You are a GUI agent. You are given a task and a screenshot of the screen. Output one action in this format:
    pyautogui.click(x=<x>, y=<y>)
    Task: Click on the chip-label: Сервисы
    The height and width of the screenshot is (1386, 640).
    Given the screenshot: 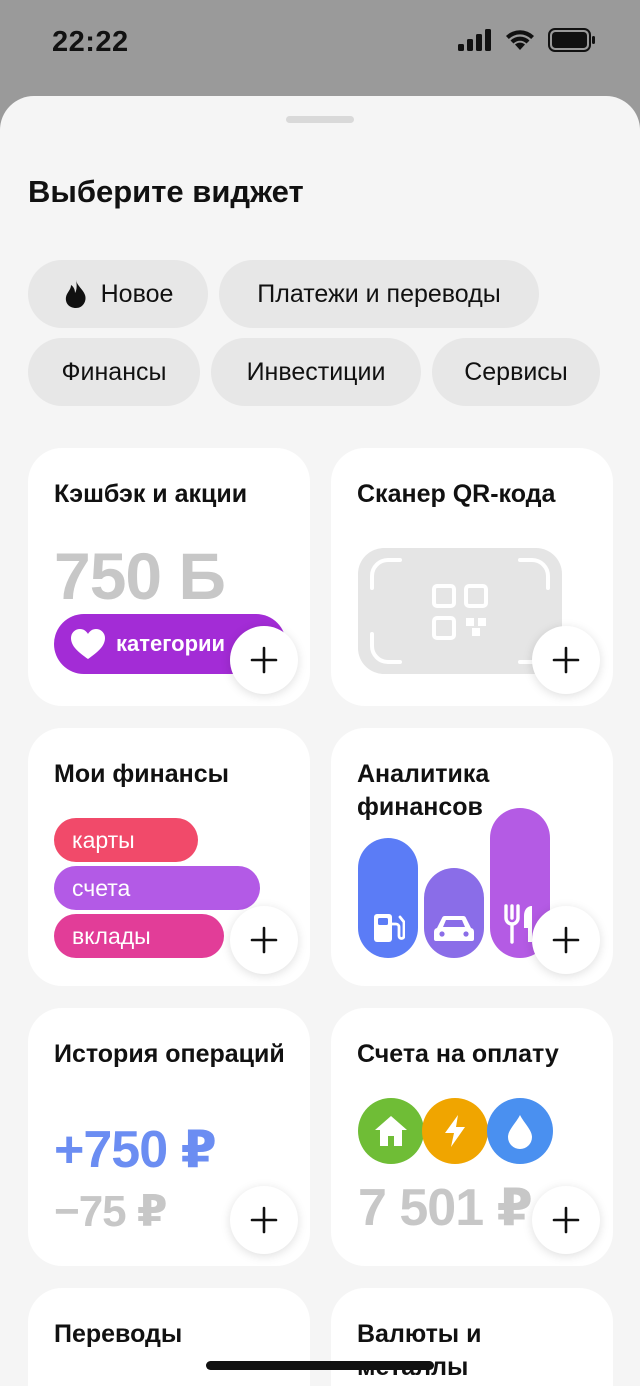 What is the action you would take?
    pyautogui.click(x=516, y=371)
    